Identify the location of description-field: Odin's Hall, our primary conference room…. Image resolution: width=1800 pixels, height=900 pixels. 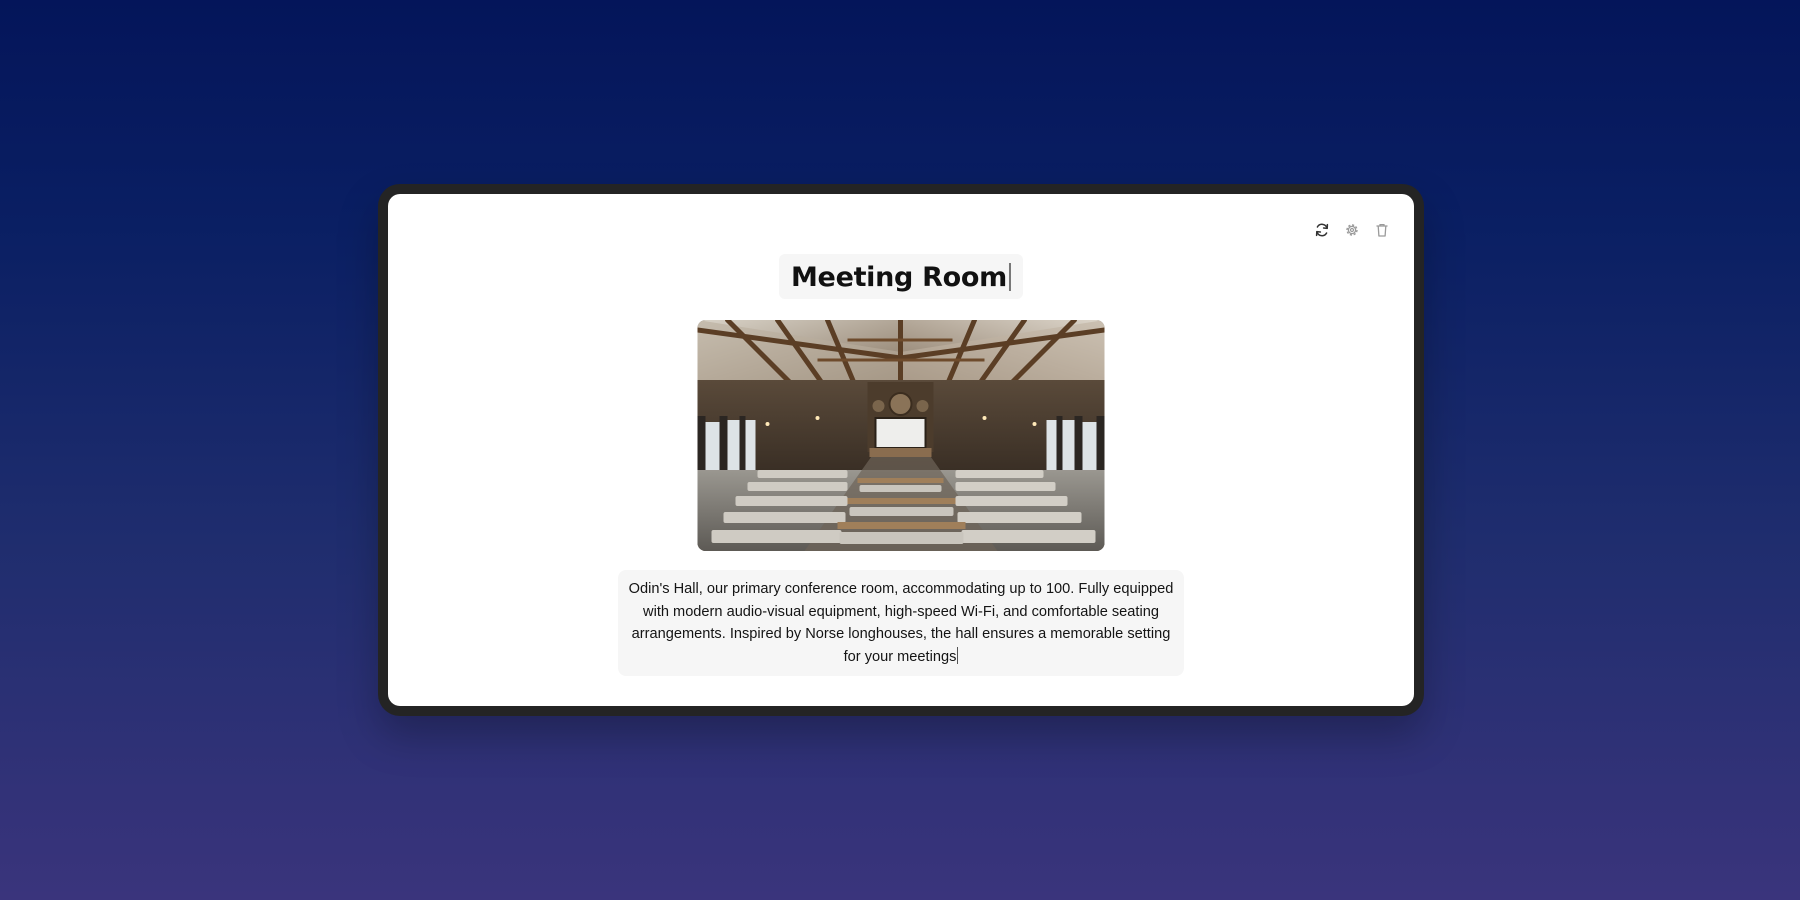
(901, 623).